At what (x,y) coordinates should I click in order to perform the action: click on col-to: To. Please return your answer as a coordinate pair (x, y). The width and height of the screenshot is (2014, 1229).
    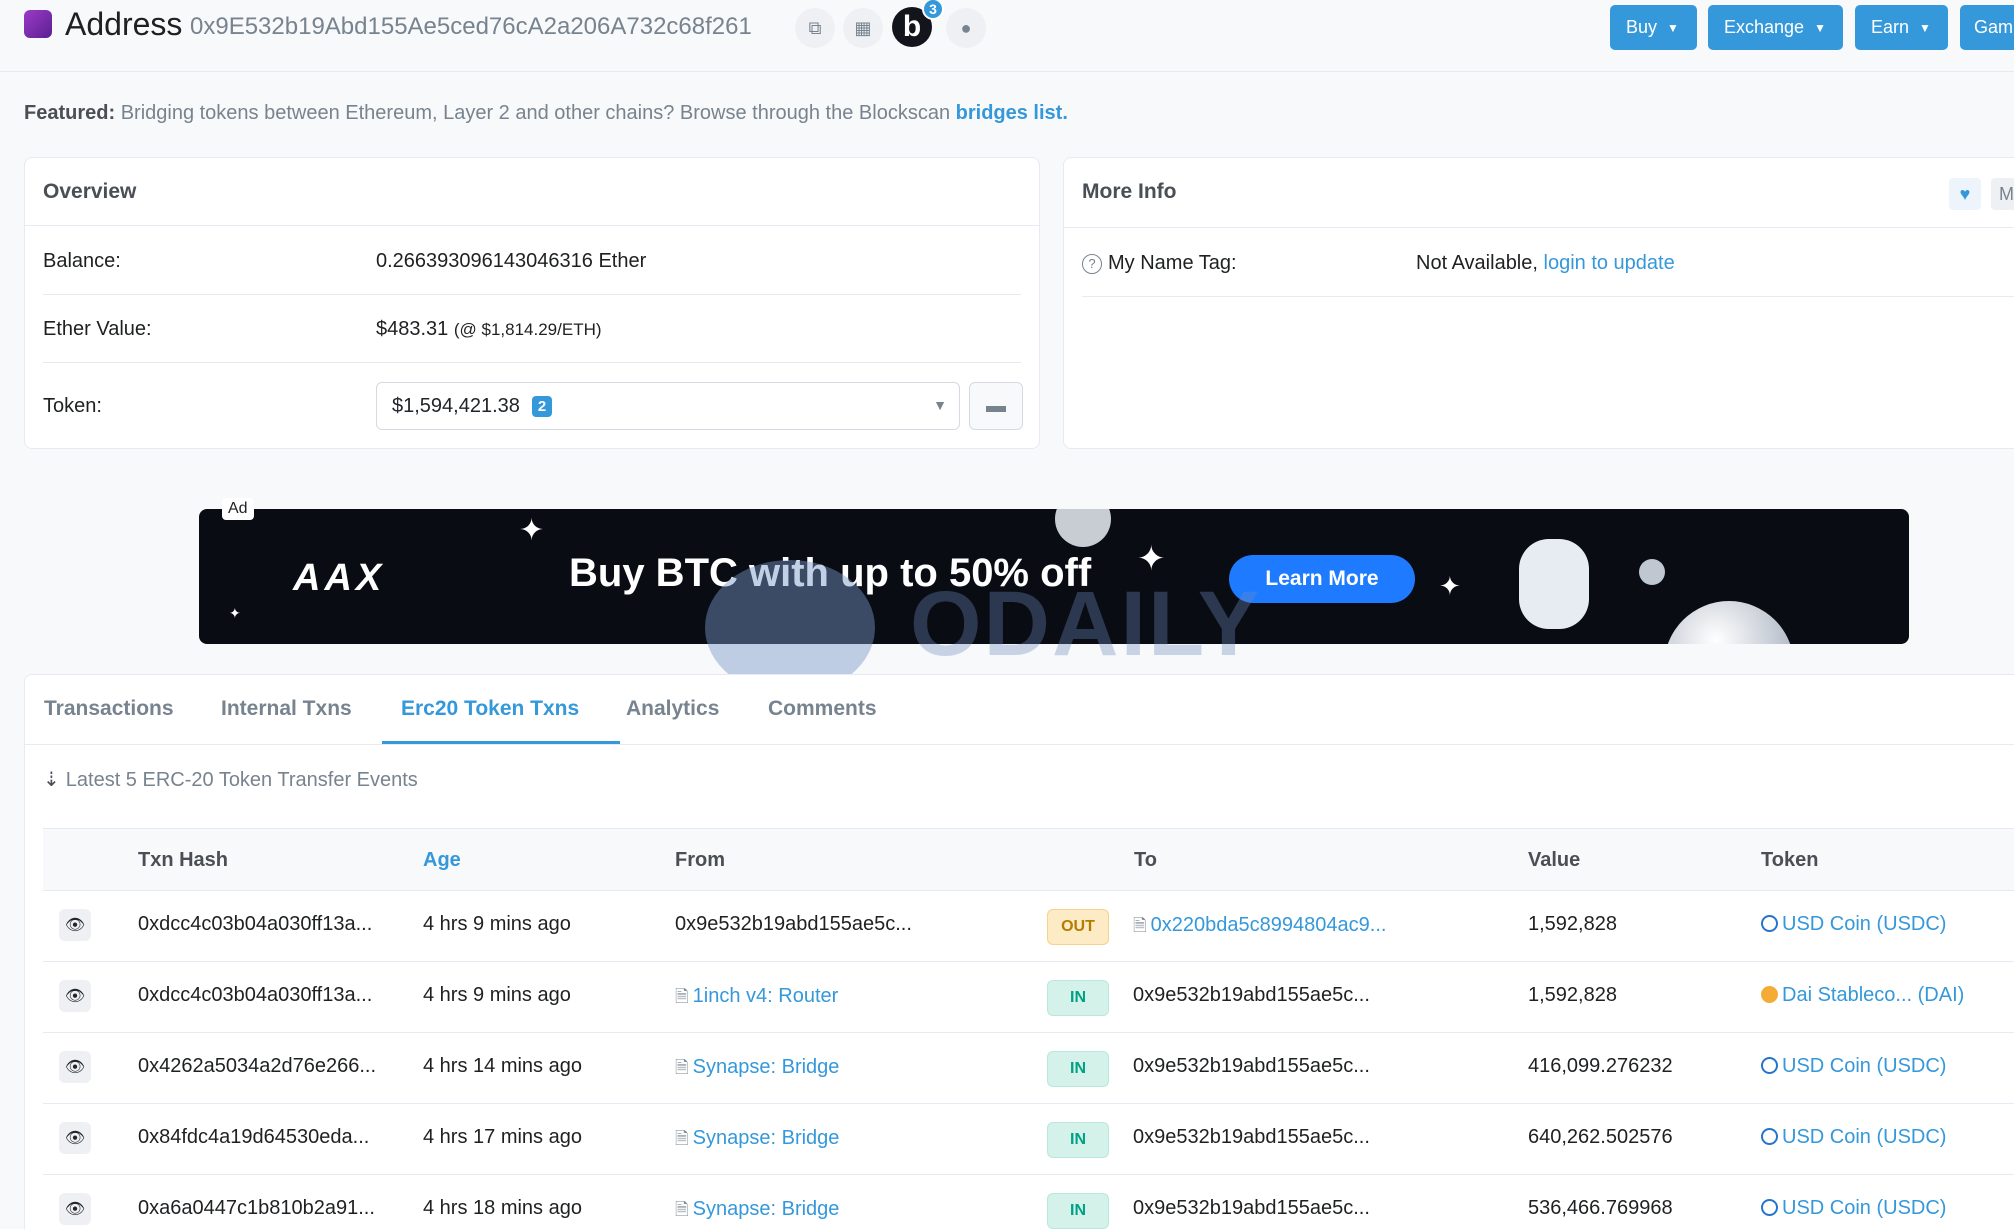
    Looking at the image, I should click on (1145, 860).